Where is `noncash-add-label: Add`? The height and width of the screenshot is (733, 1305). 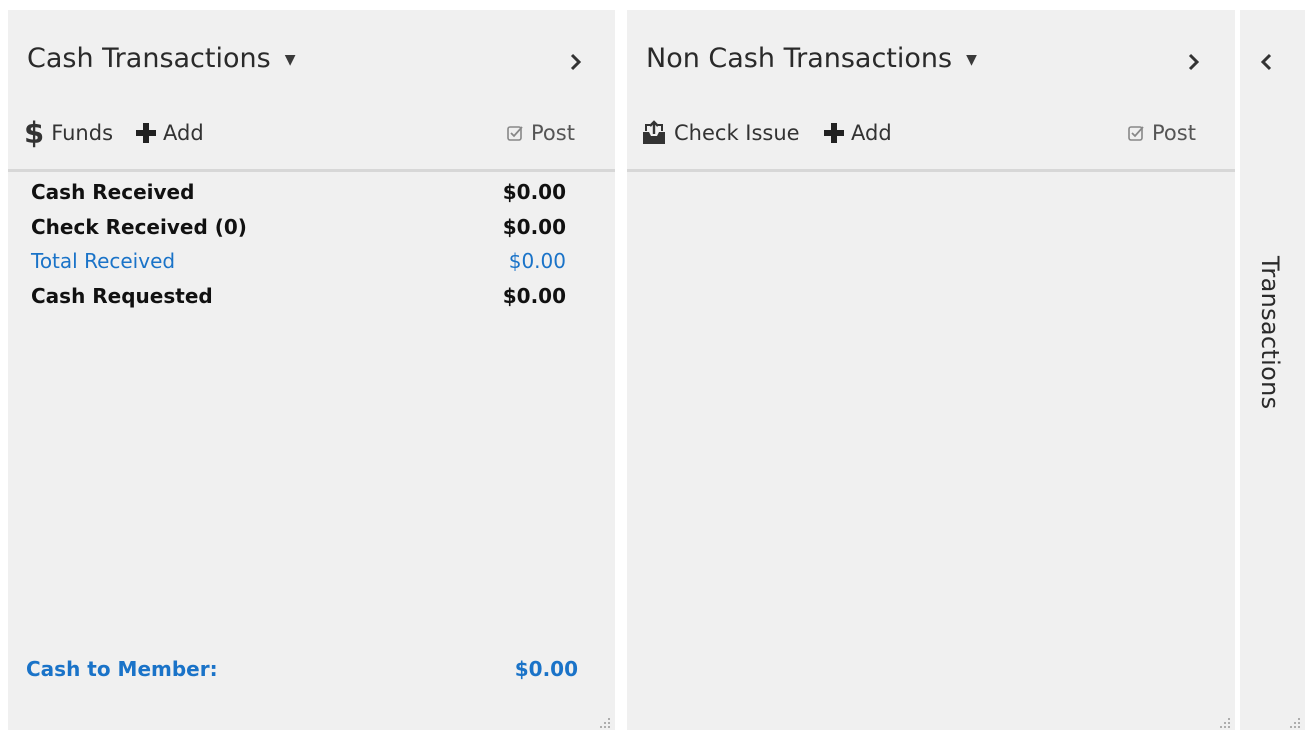 noncash-add-label: Add is located at coordinates (871, 133).